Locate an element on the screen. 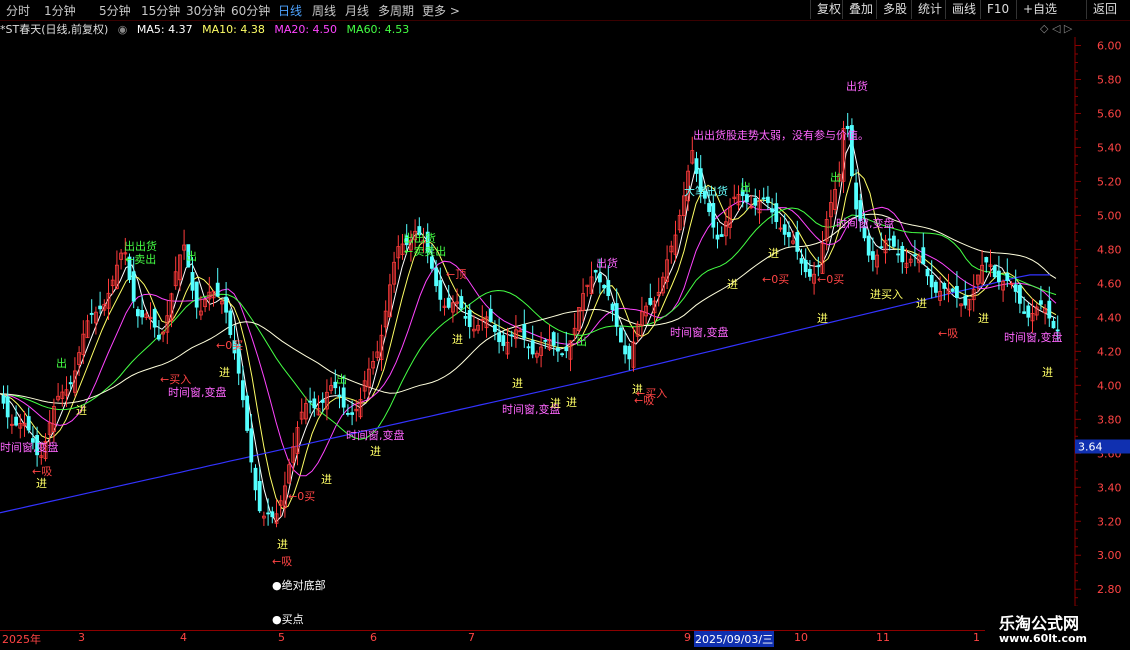  f10-button: F10 is located at coordinates (997, 9).